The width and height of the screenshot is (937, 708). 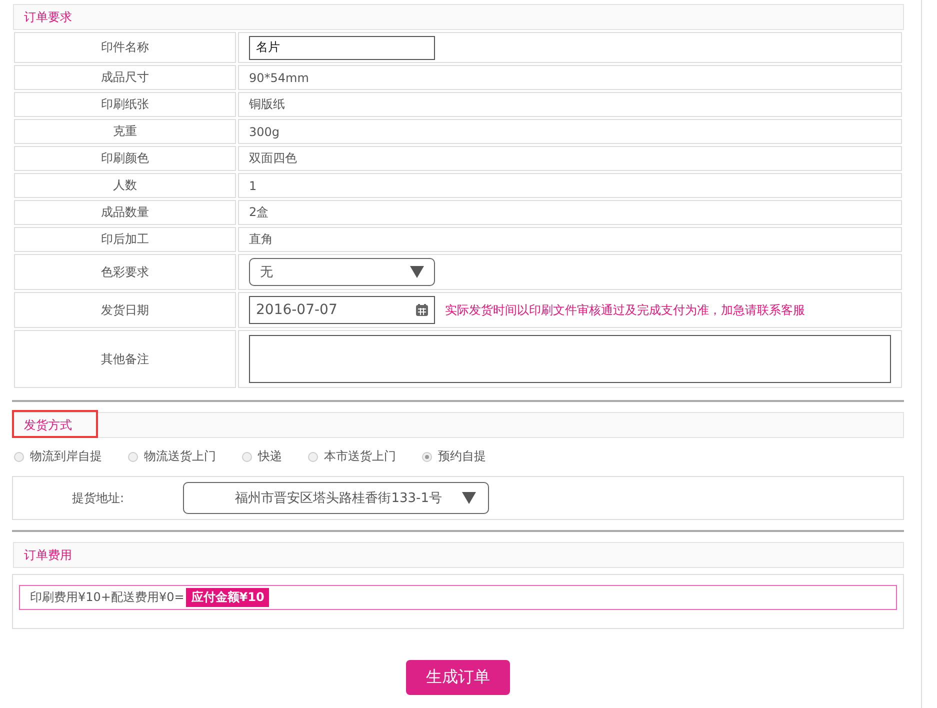 What do you see at coordinates (458, 555) in the screenshot?
I see `section-header: 订单费用` at bounding box center [458, 555].